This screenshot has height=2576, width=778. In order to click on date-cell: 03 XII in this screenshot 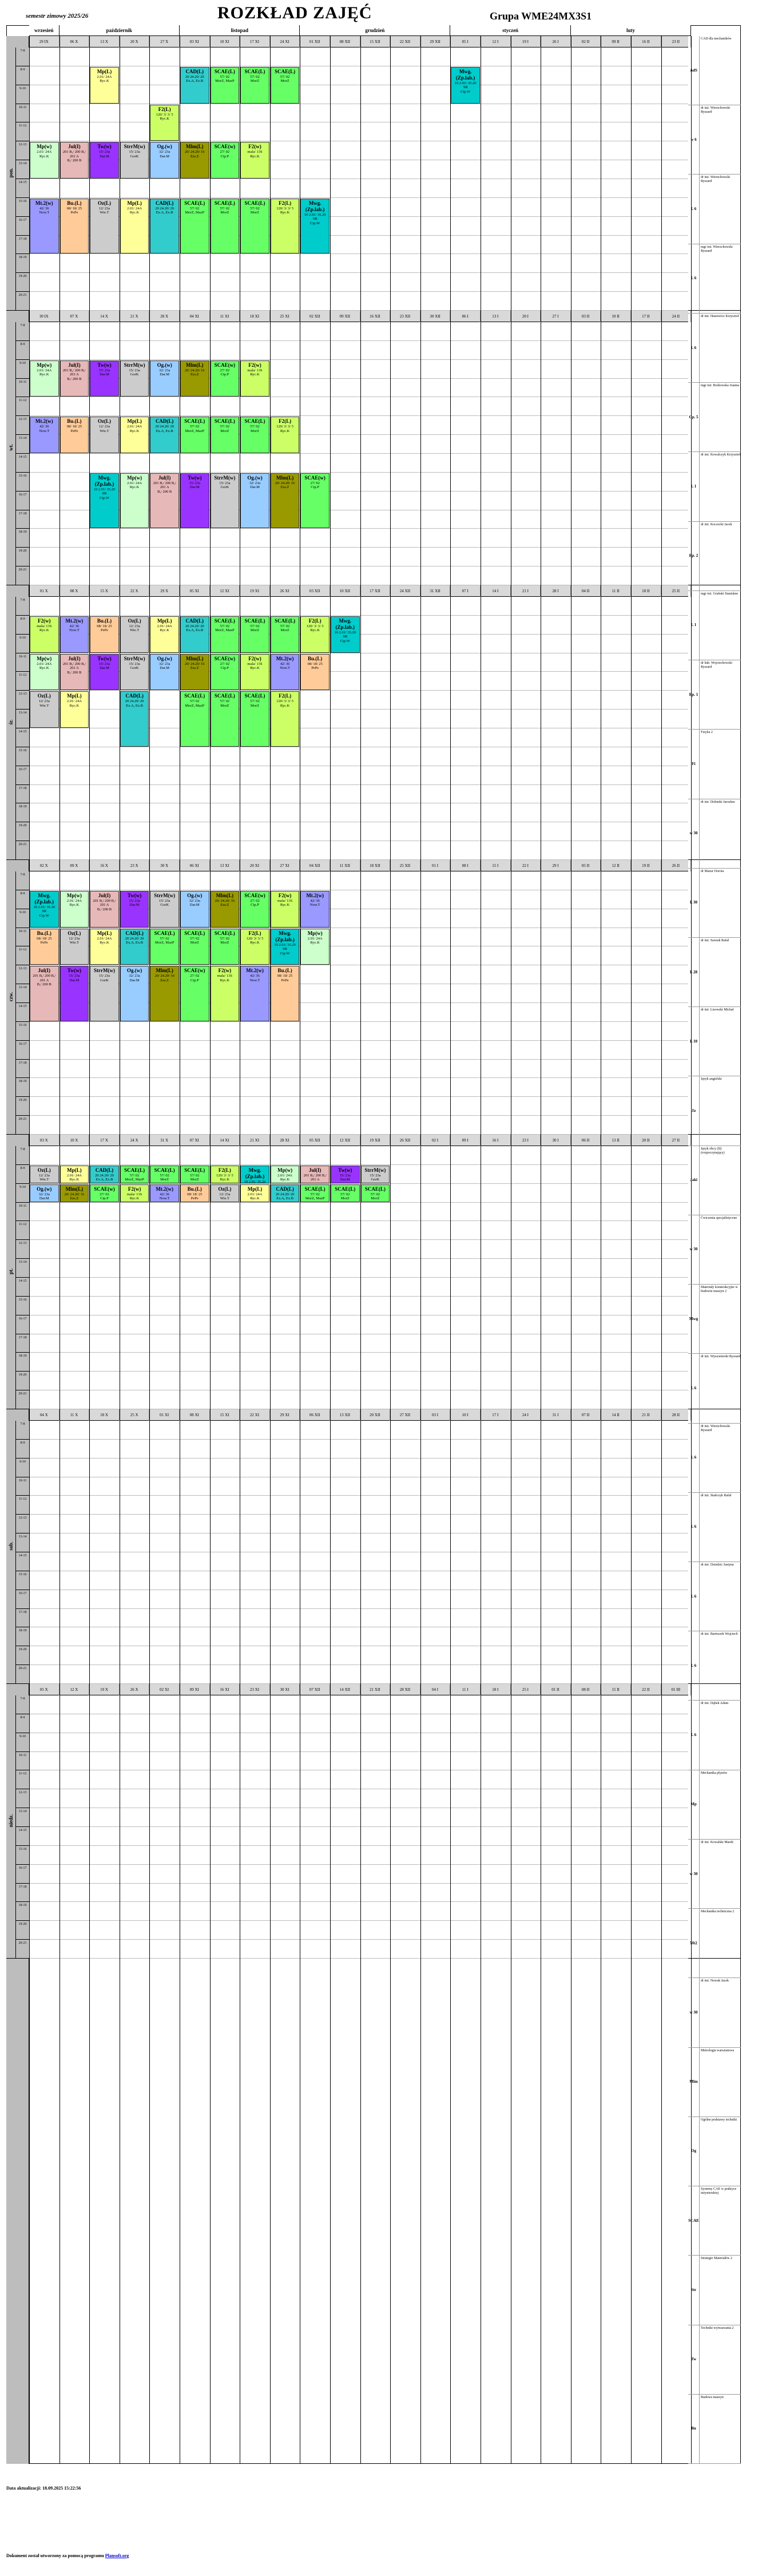, I will do `click(315, 591)`.